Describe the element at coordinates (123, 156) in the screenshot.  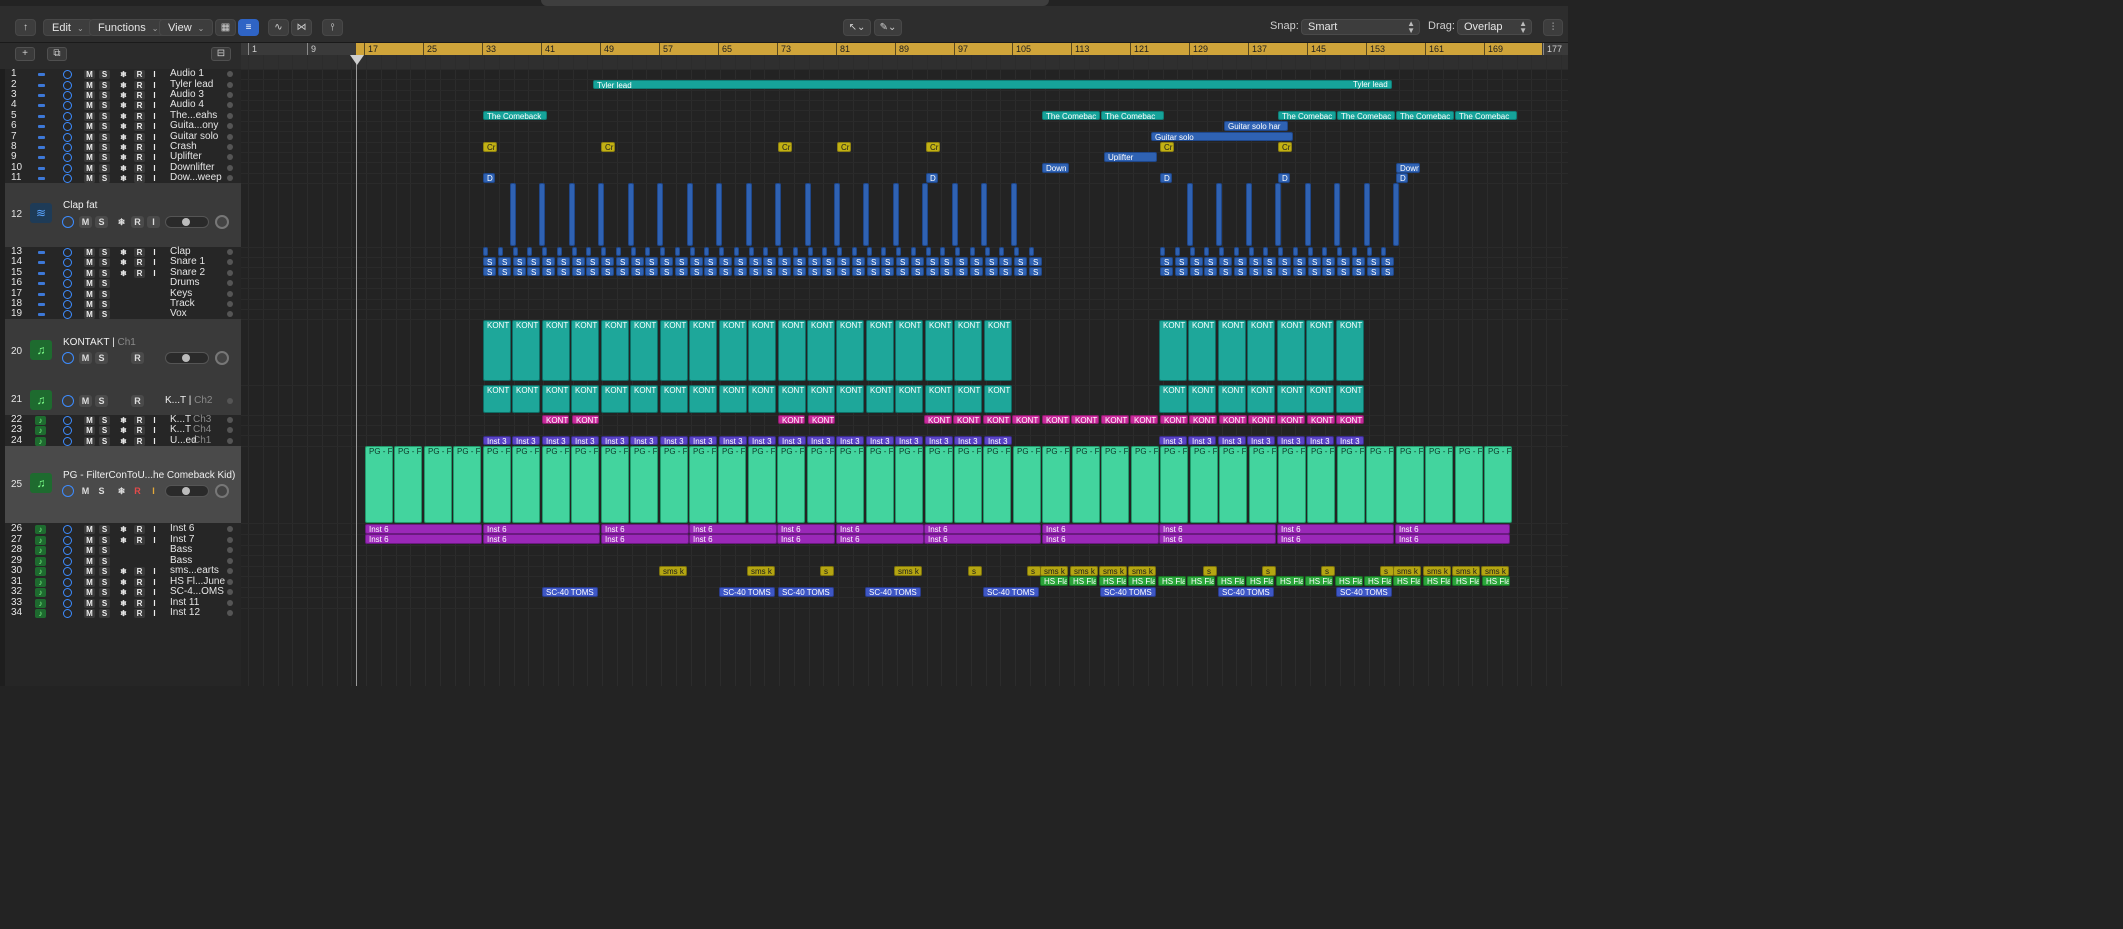
I see `track-row: 9 M S ❄ R I Uplifter` at that location.